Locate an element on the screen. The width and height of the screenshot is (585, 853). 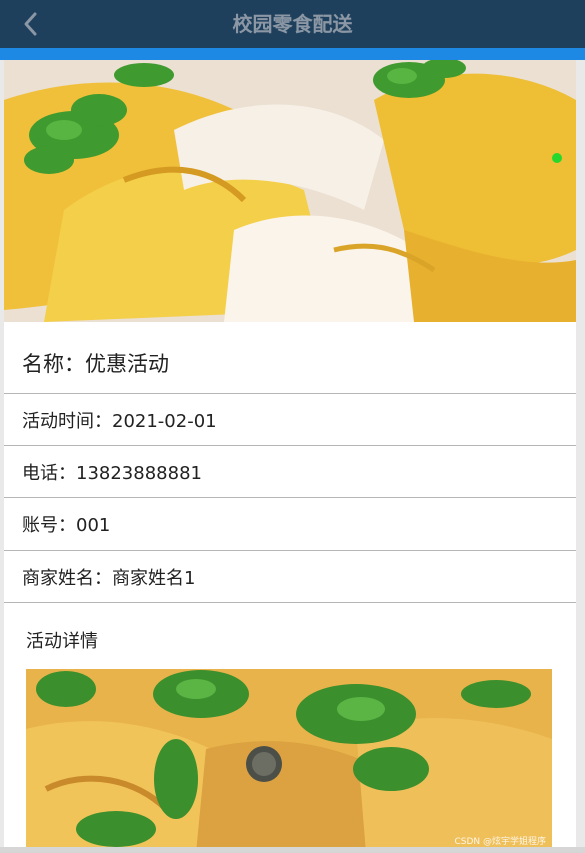
activity-name: 名称：优惠活动 is located at coordinates (95, 364).